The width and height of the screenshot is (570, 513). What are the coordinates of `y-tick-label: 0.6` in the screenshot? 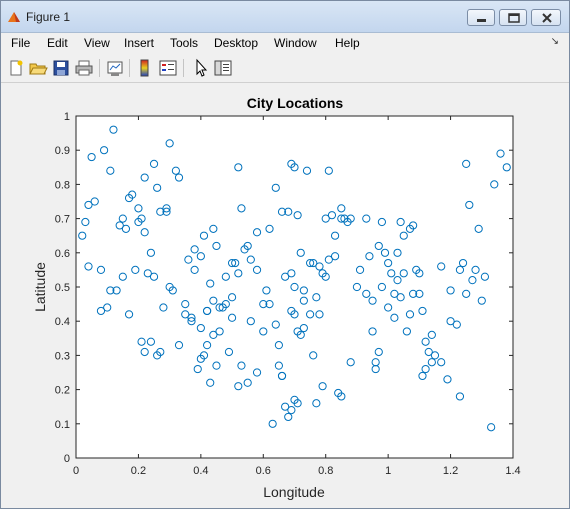 It's located at (62, 254).